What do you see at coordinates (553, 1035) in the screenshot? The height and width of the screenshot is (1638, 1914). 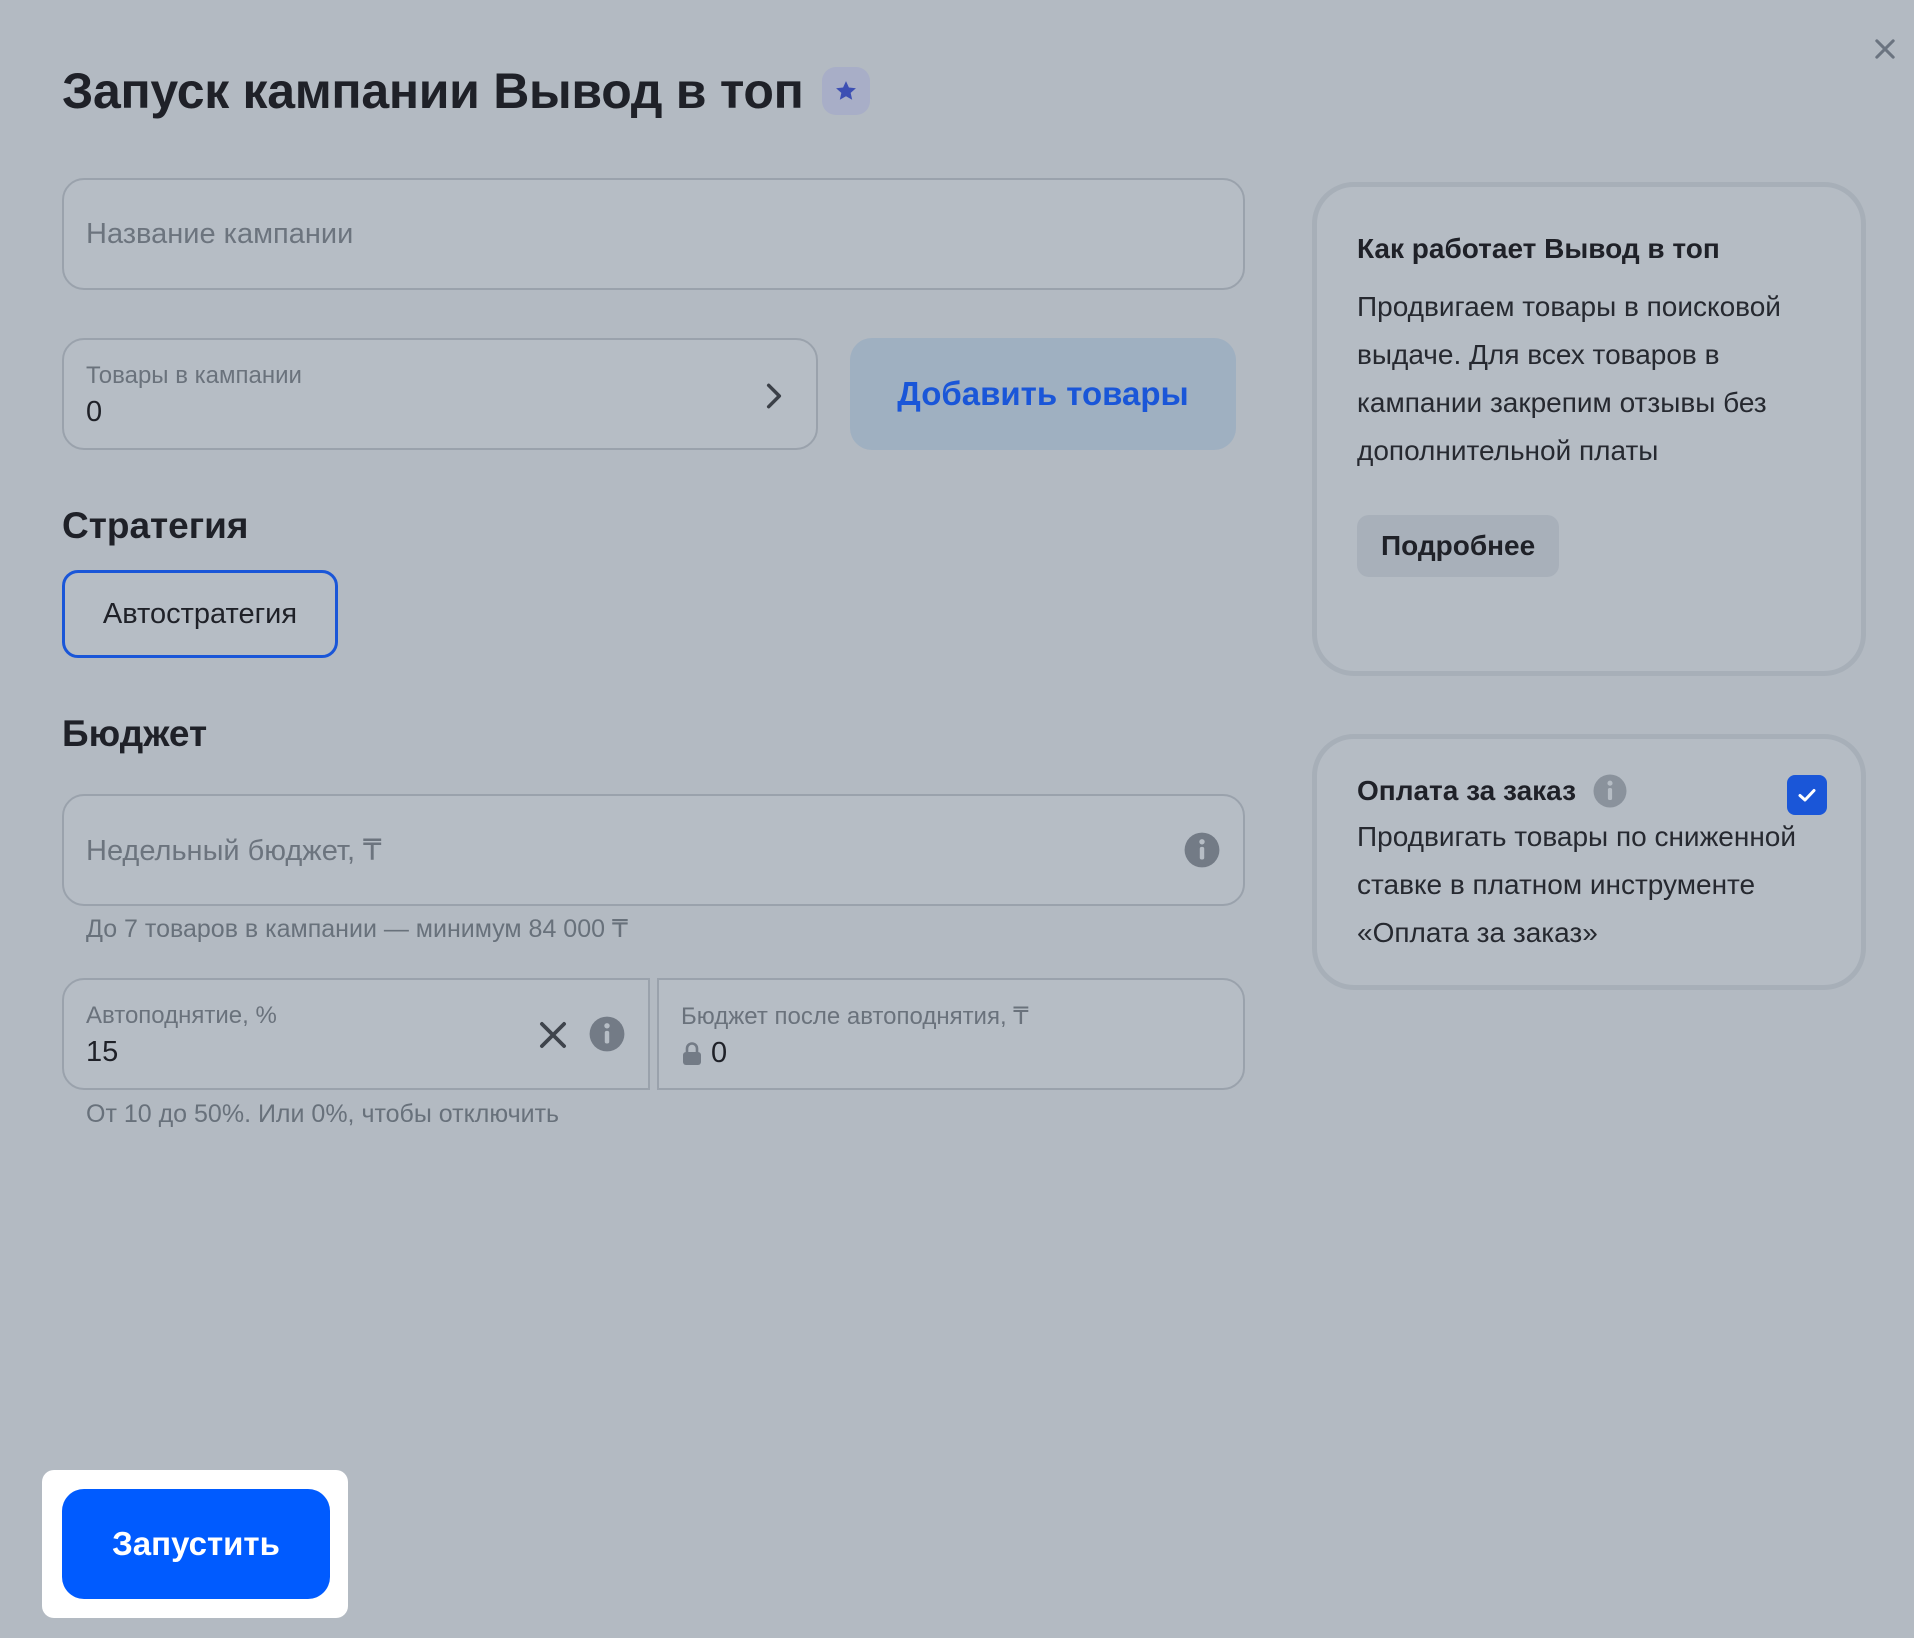 I see `clear-icon` at bounding box center [553, 1035].